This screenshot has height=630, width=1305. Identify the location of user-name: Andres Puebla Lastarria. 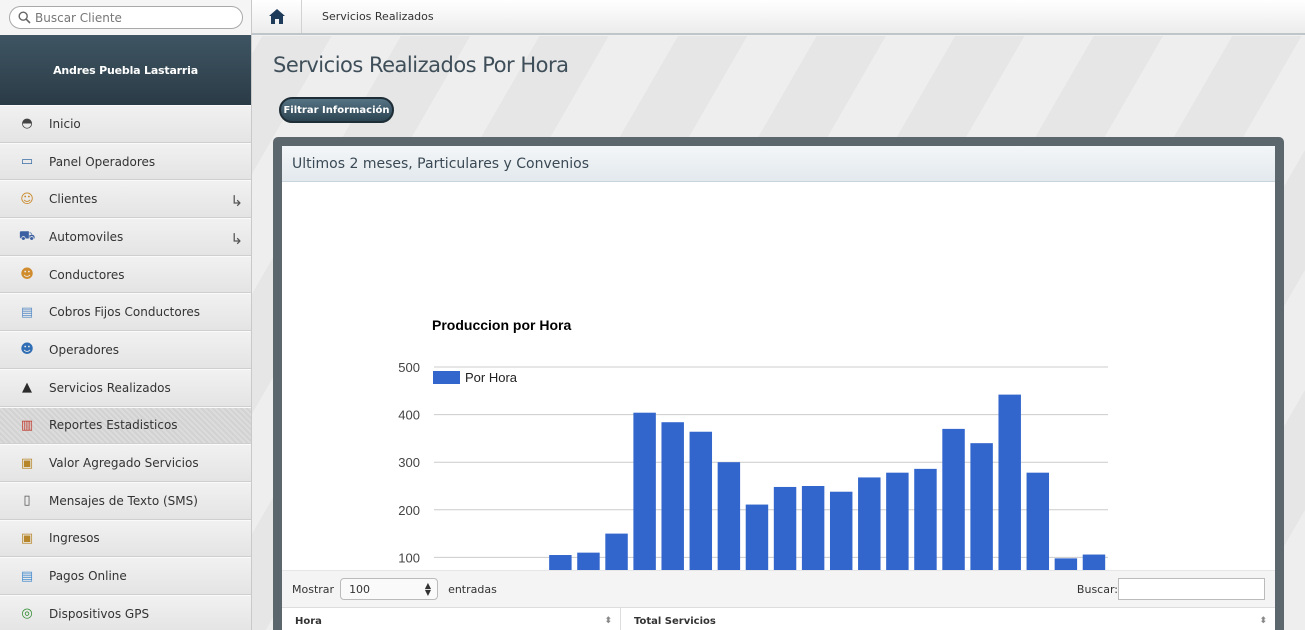
(125, 70).